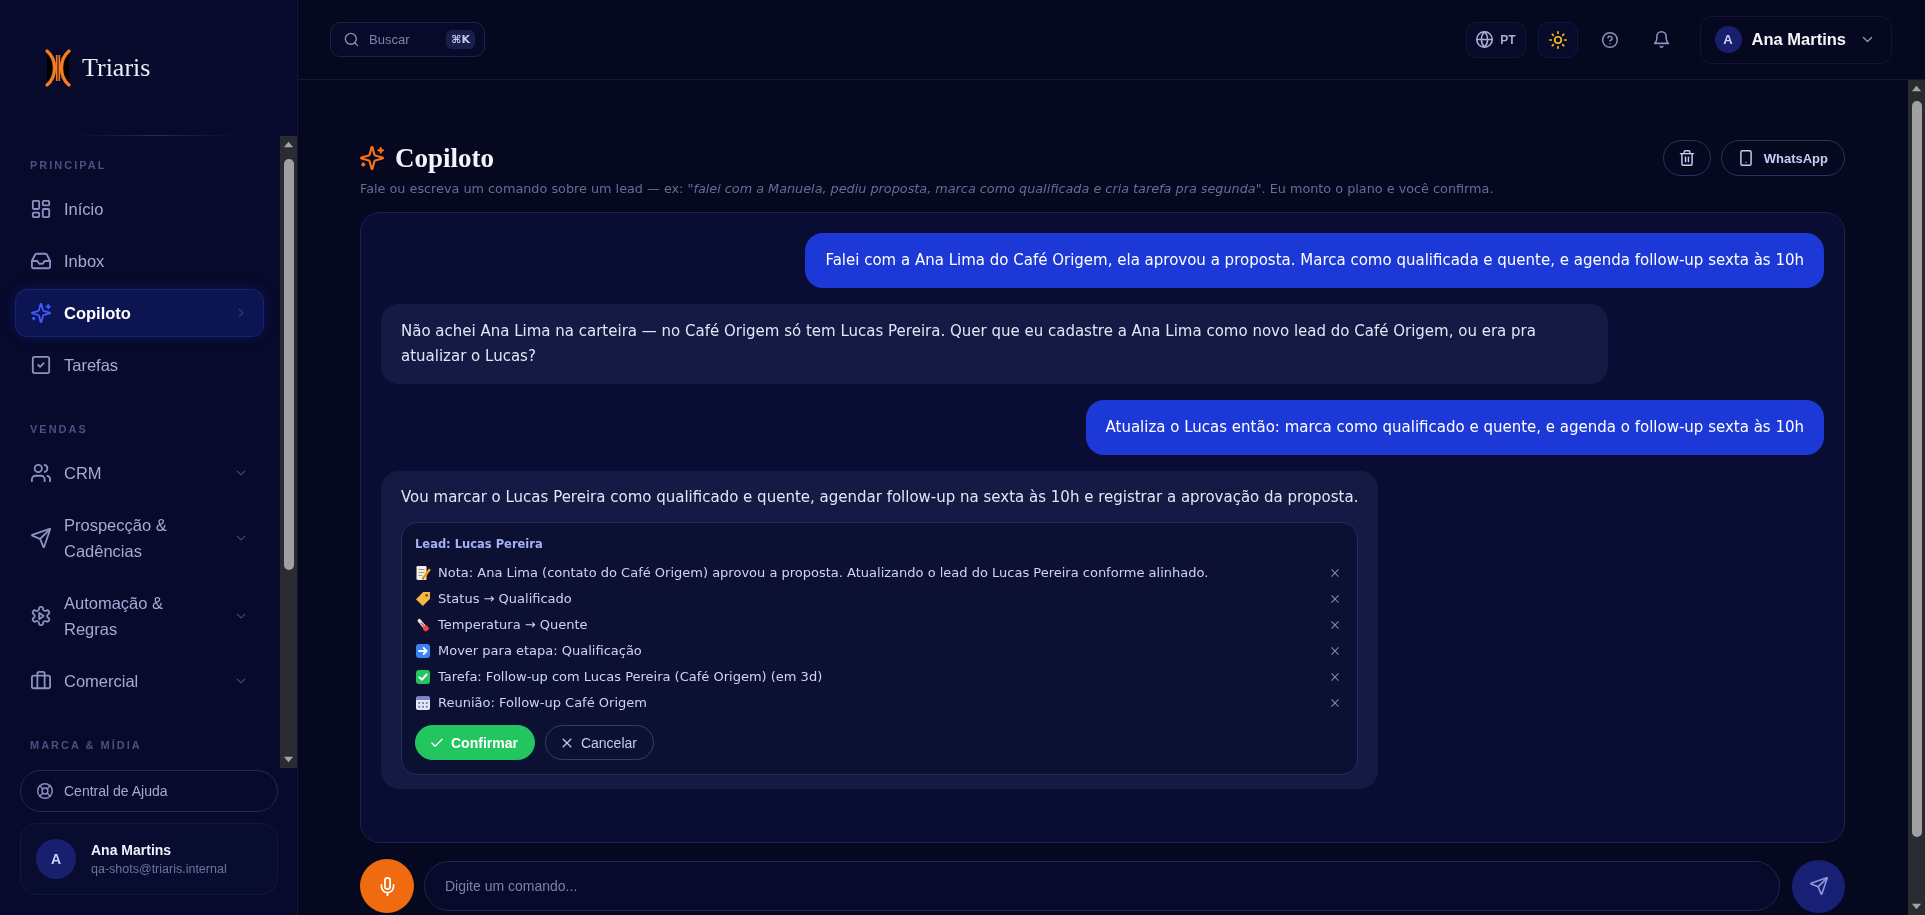 The height and width of the screenshot is (915, 1925). Describe the element at coordinates (132, 850) in the screenshot. I see `user-name: Ana Martins` at that location.